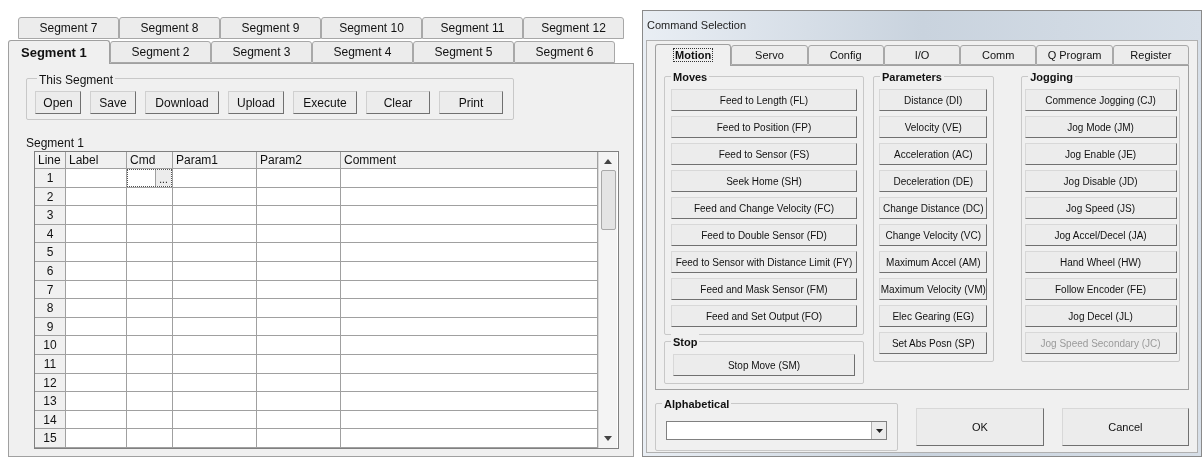 This screenshot has width=1202, height=457. What do you see at coordinates (50, 160) in the screenshot?
I see `column-header: Line` at bounding box center [50, 160].